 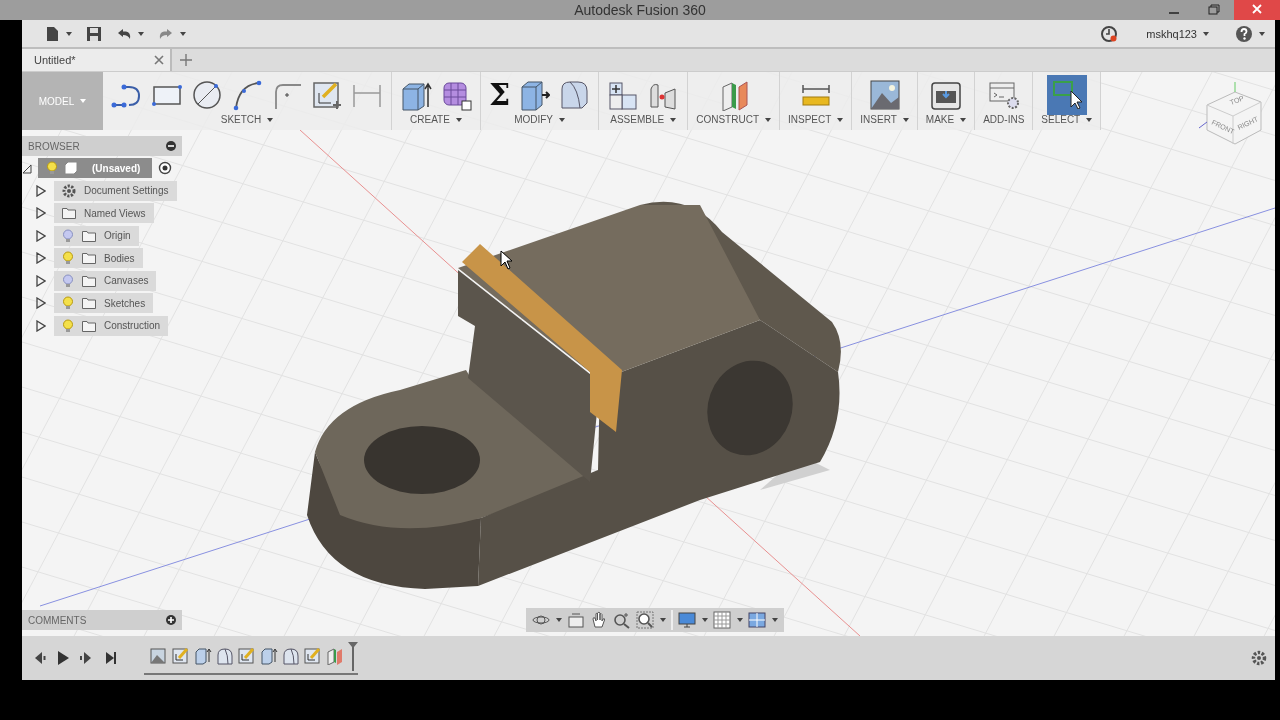 What do you see at coordinates (98, 258) in the screenshot?
I see `tree-item: Bodies` at bounding box center [98, 258].